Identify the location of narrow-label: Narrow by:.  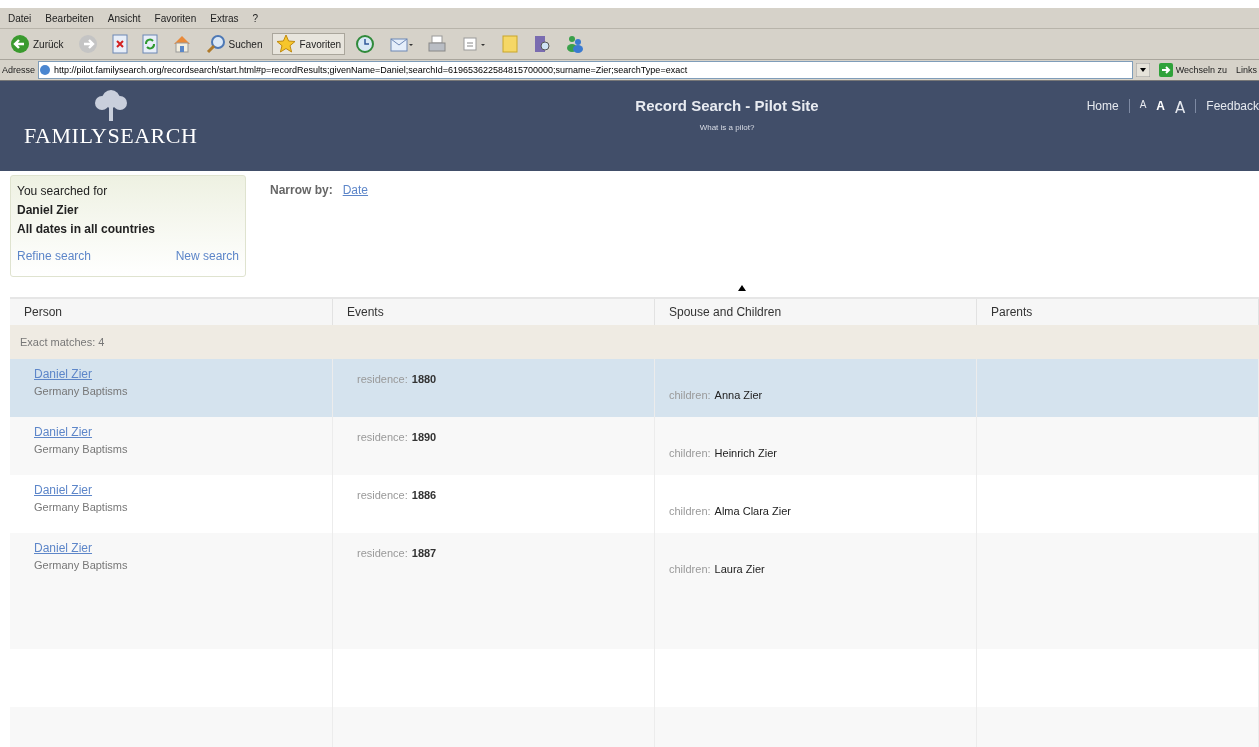
(301, 190).